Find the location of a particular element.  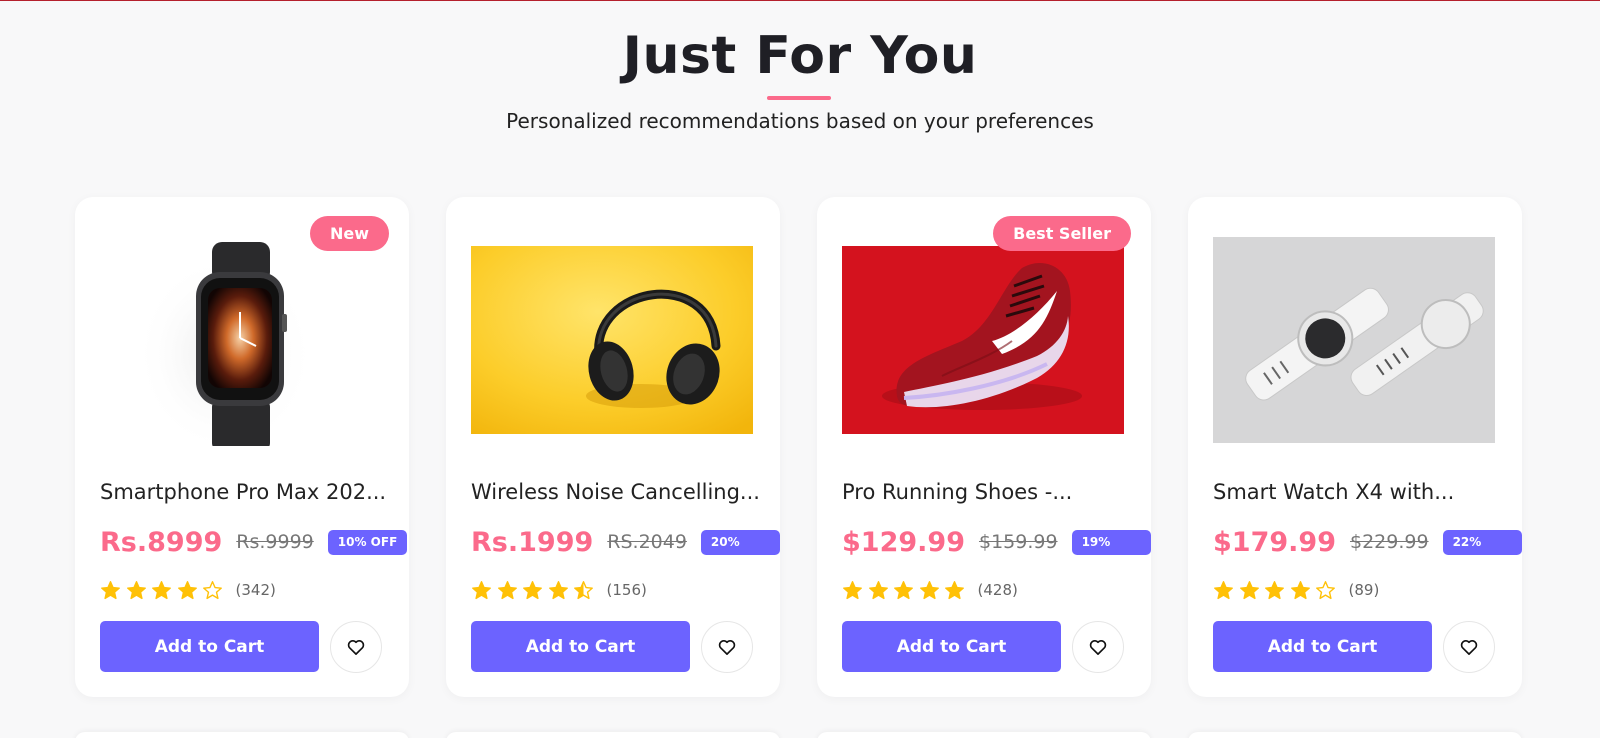

price-row: Rs.8999 Rs.9999 10% OFF is located at coordinates (254, 542).